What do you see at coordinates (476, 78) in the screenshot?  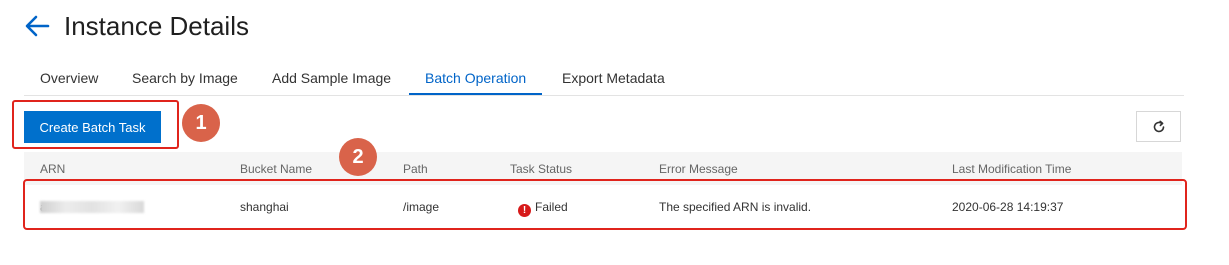 I see `tab-batch-operation: Batch Operation` at bounding box center [476, 78].